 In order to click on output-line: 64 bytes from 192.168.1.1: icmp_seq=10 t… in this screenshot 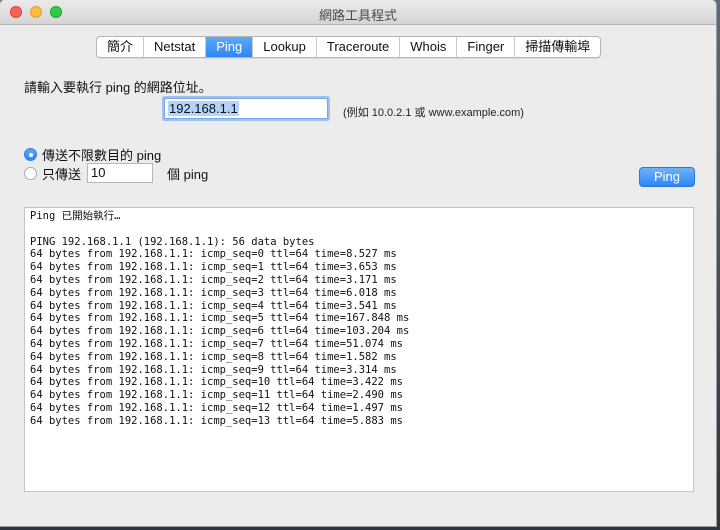, I will do `click(216, 382)`.